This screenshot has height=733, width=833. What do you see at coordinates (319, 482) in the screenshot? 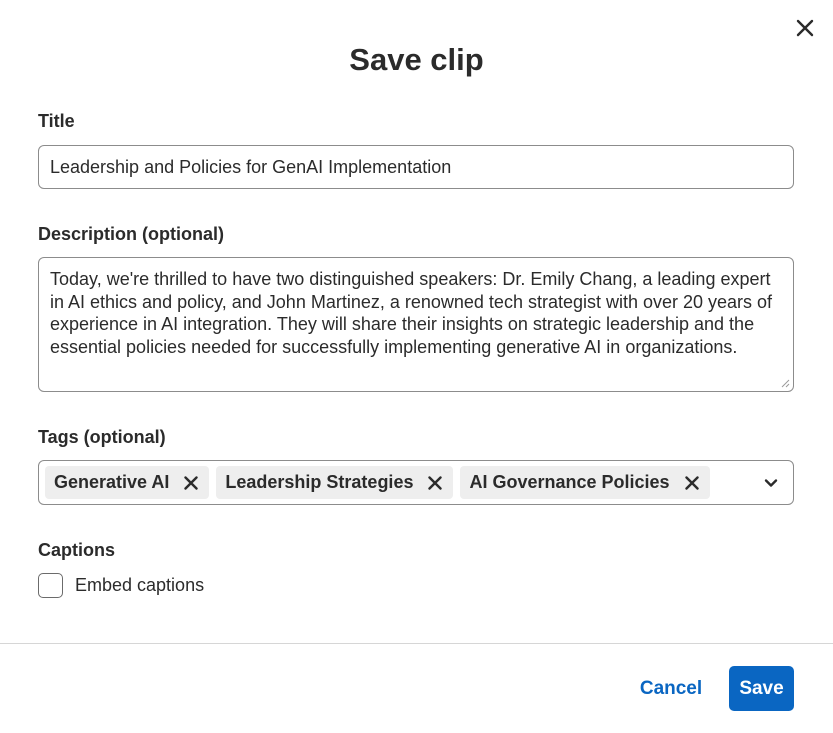
I see `tag-label: Leadership Strategies` at bounding box center [319, 482].